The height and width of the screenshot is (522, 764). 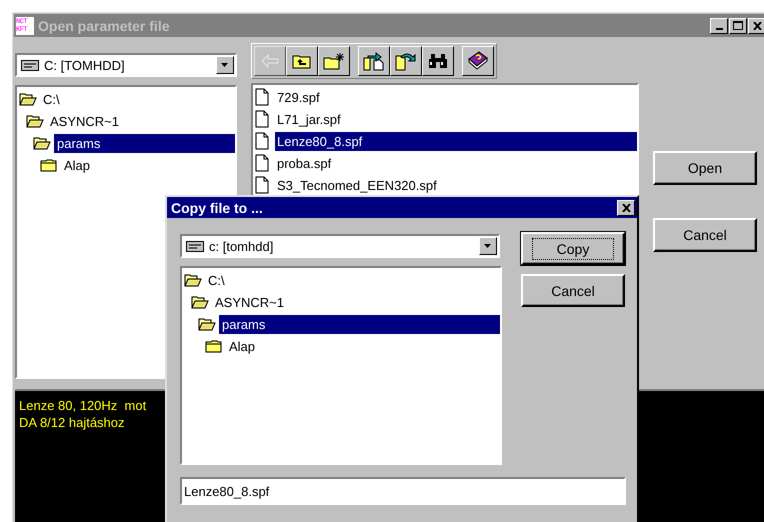 I want to click on drive-dropdown: C: [TOMHDD], so click(x=126, y=65).